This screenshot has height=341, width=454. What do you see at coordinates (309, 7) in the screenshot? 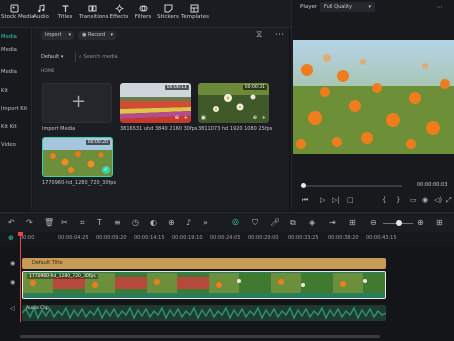
I see `player-label: Player` at bounding box center [309, 7].